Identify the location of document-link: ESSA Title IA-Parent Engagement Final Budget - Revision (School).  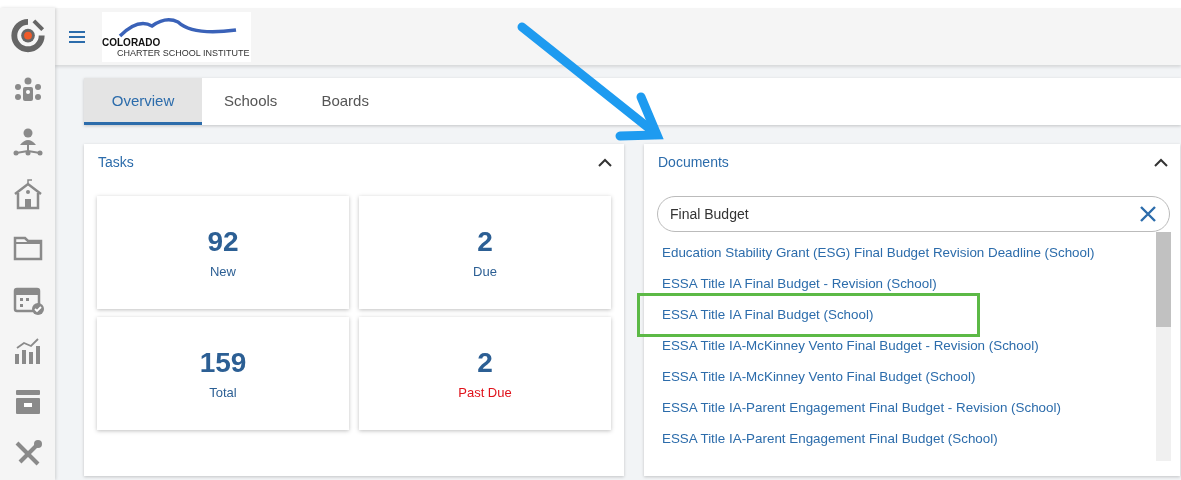
(900, 407).